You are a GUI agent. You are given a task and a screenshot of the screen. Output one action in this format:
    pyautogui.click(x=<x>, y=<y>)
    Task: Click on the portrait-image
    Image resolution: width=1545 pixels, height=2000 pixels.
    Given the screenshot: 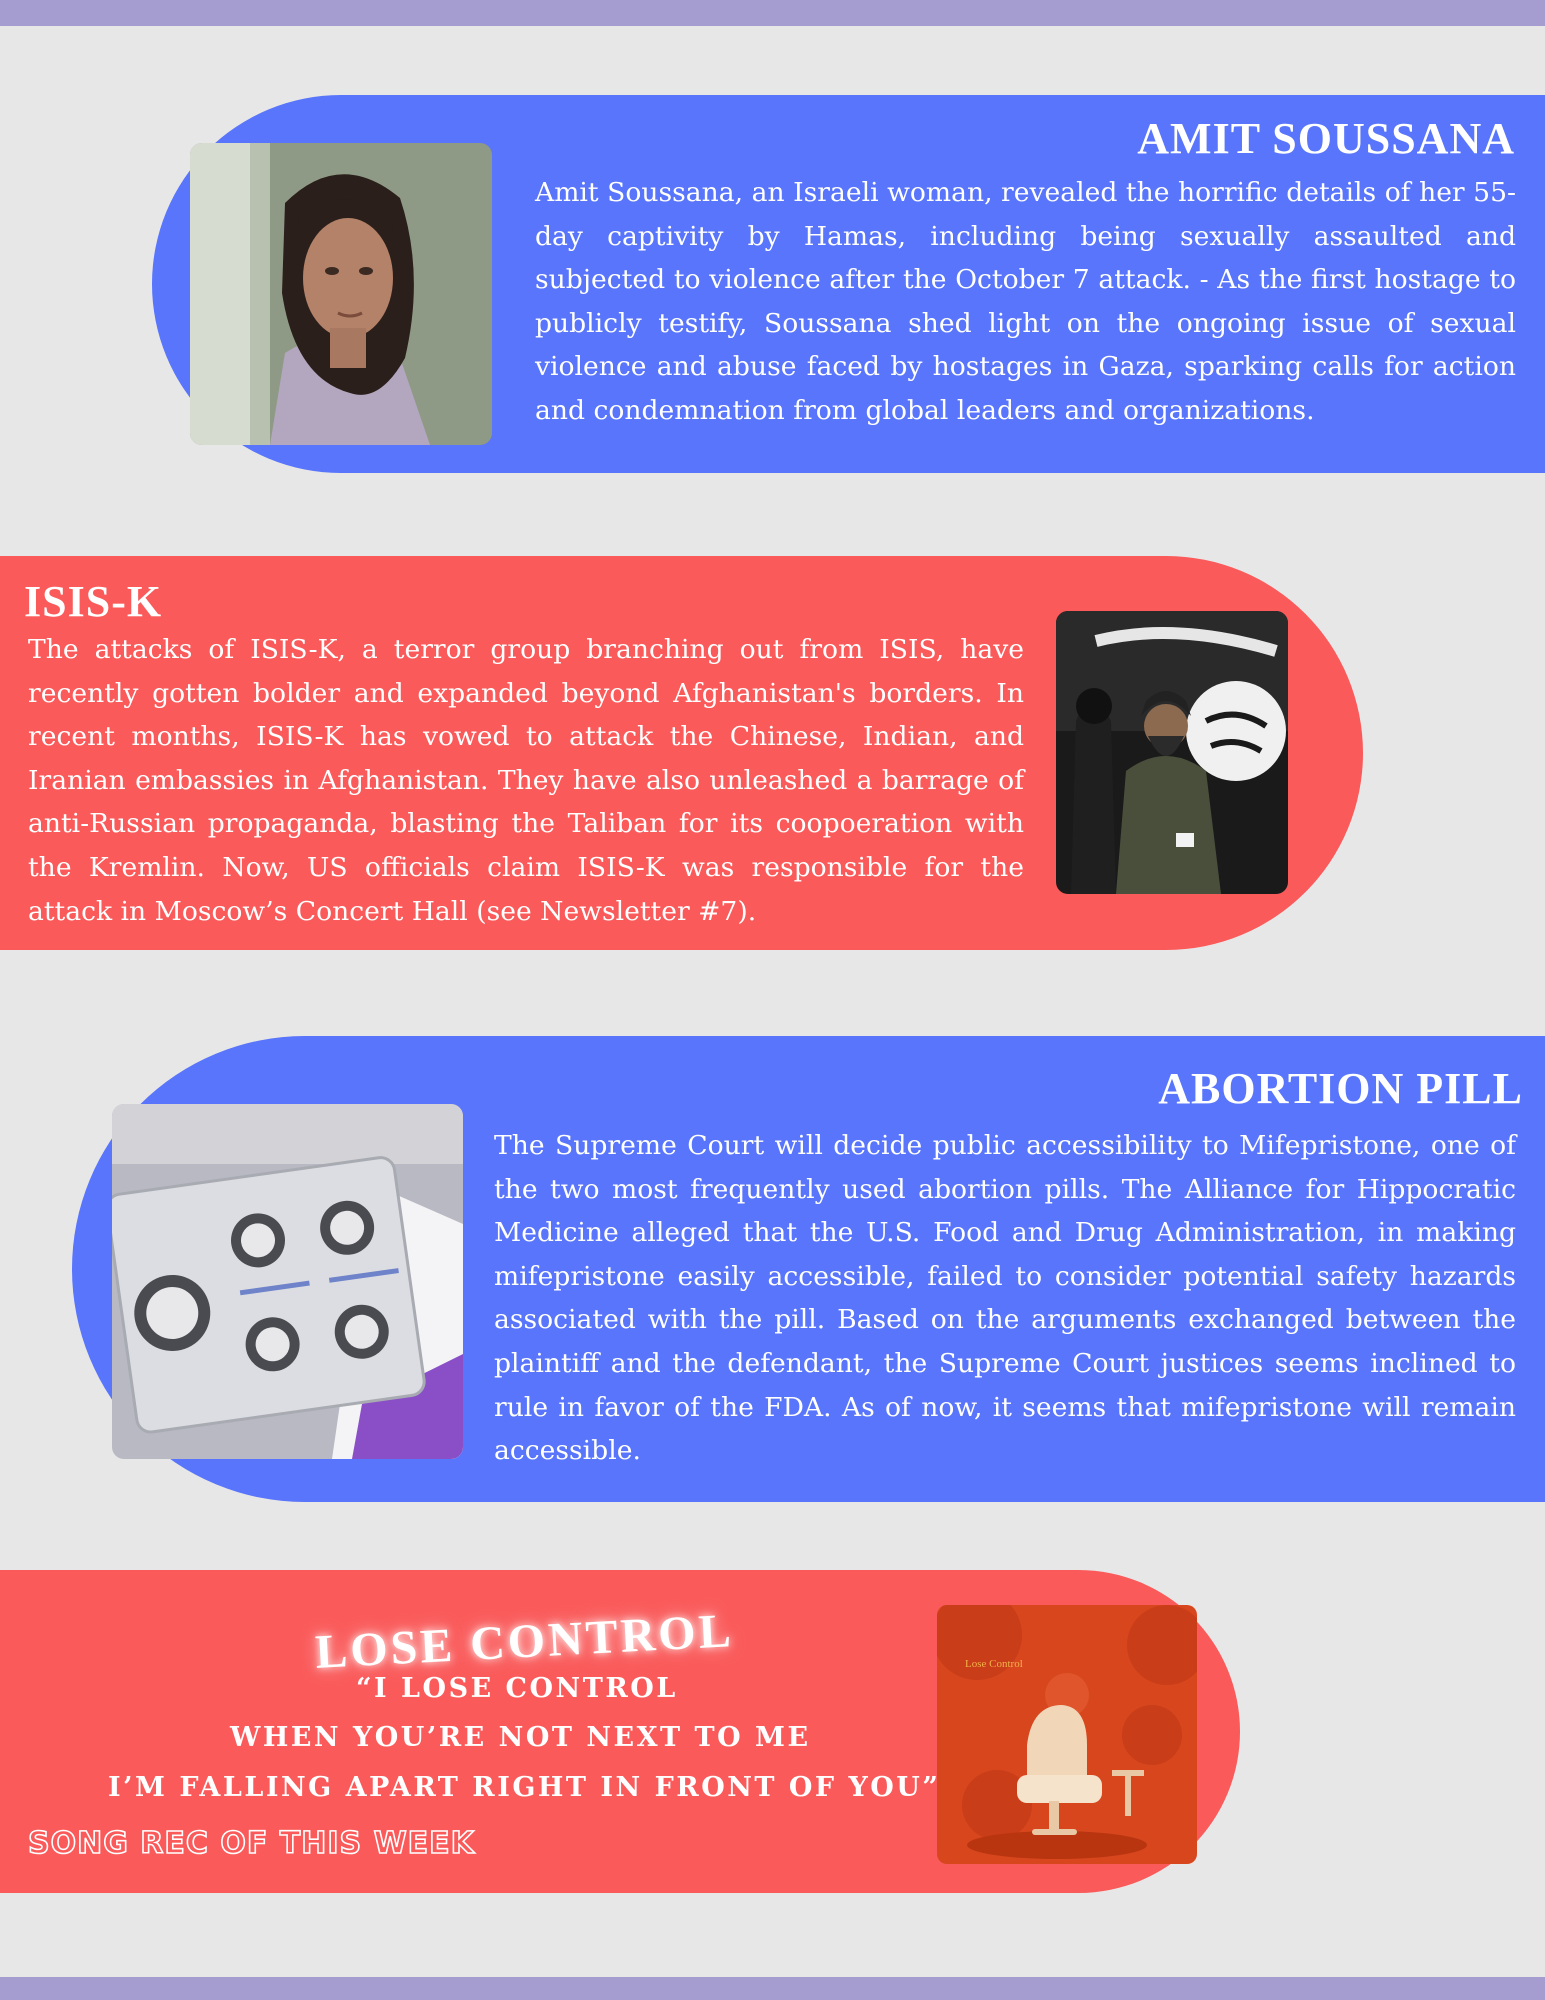 What is the action you would take?
    pyautogui.click(x=341, y=294)
    